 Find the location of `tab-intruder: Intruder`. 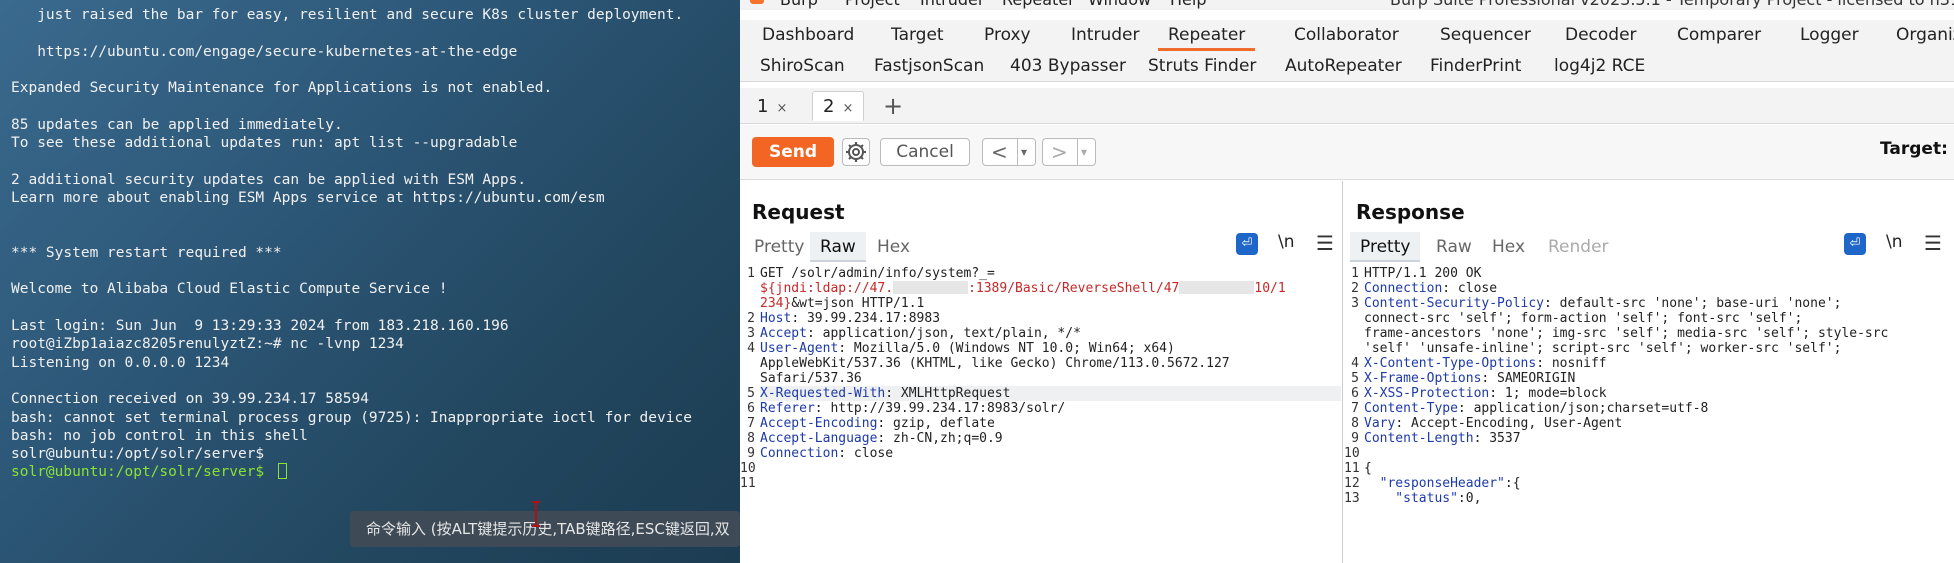

tab-intruder: Intruder is located at coordinates (1105, 35).